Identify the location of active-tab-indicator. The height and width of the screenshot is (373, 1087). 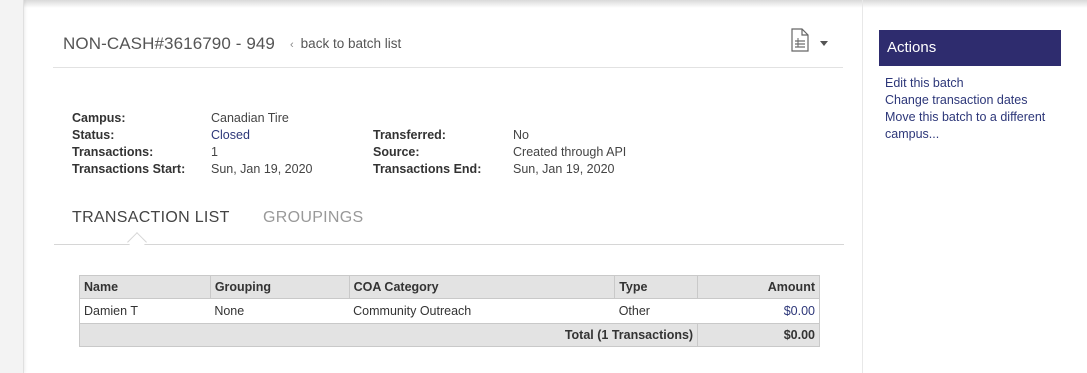
(137, 242).